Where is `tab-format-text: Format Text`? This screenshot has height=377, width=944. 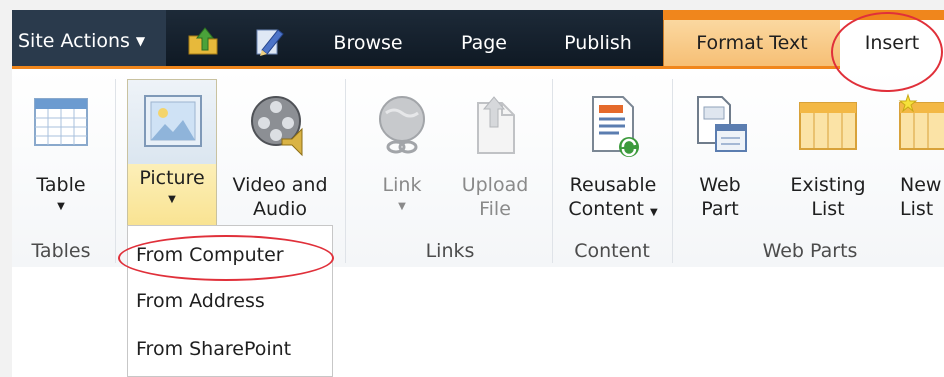
tab-format-text: Format Text is located at coordinates (752, 43).